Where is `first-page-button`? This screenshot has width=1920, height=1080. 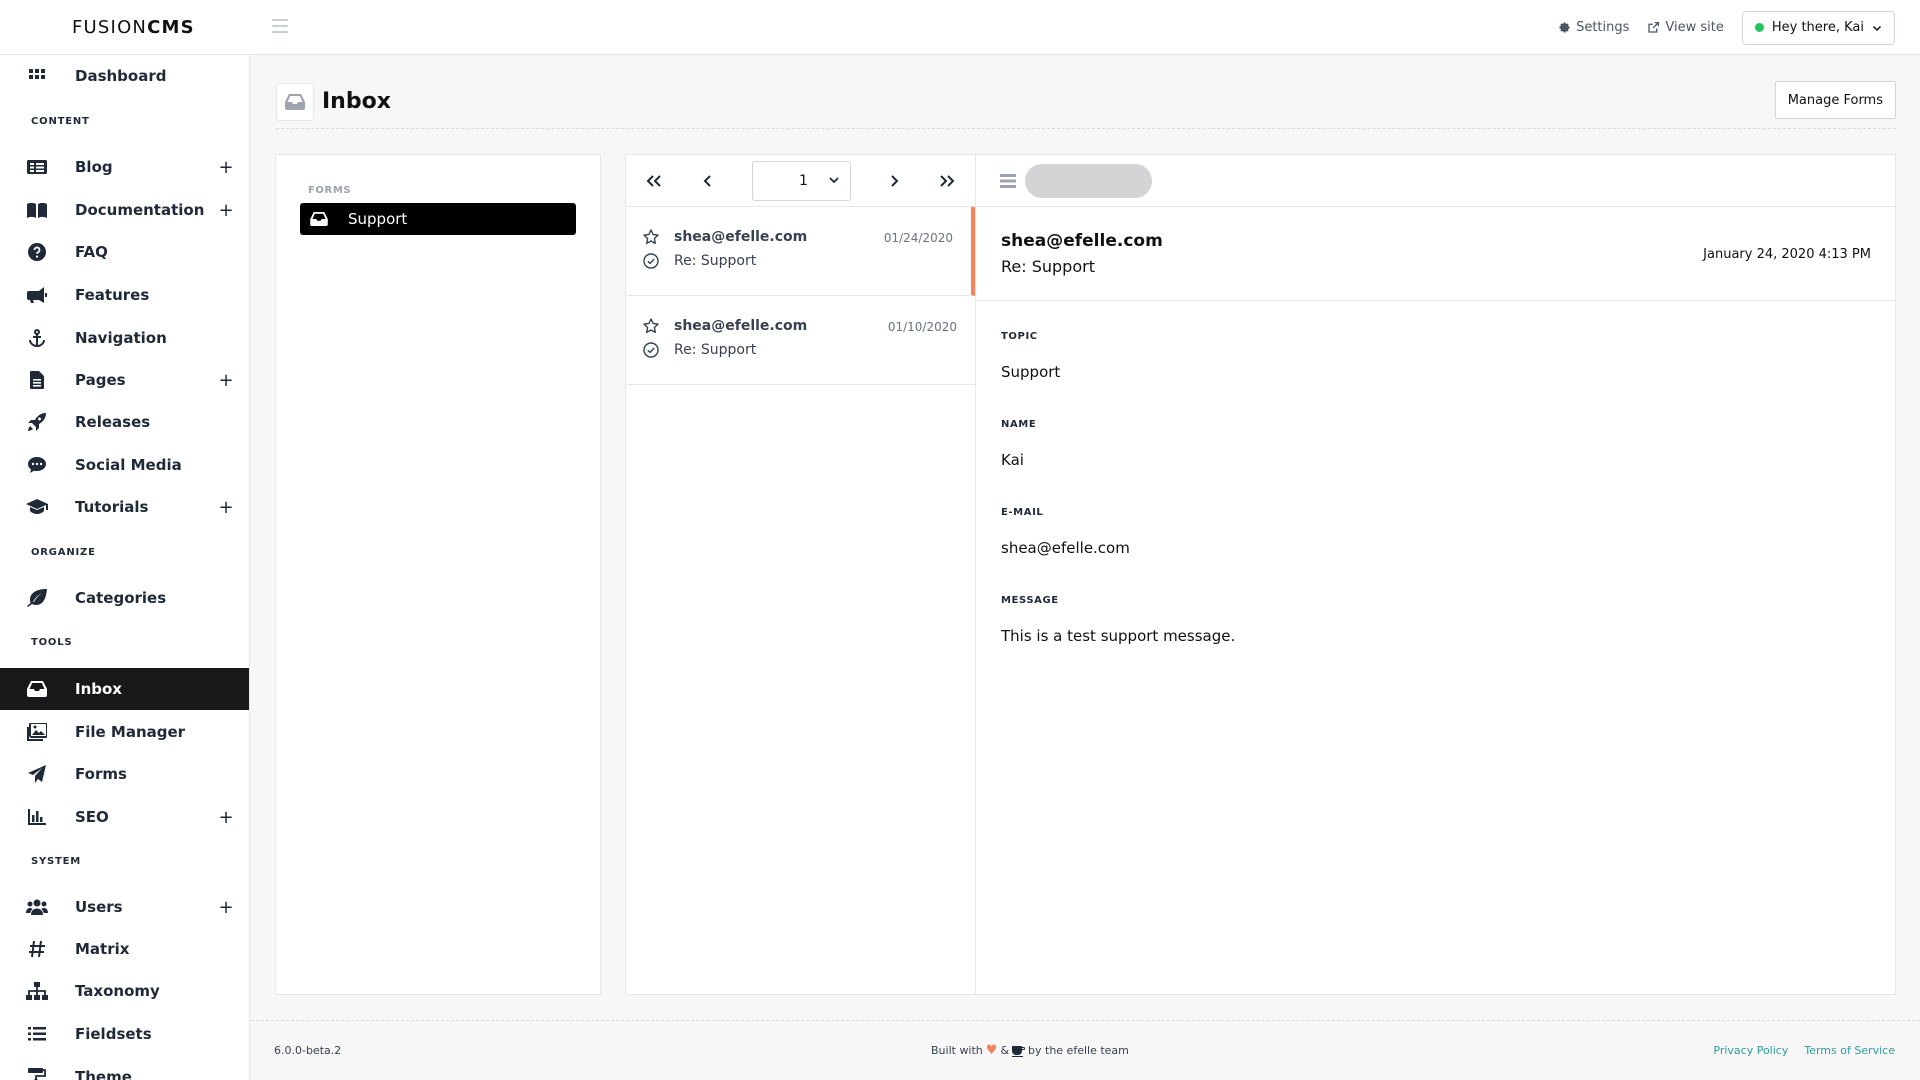
first-page-button is located at coordinates (654, 181).